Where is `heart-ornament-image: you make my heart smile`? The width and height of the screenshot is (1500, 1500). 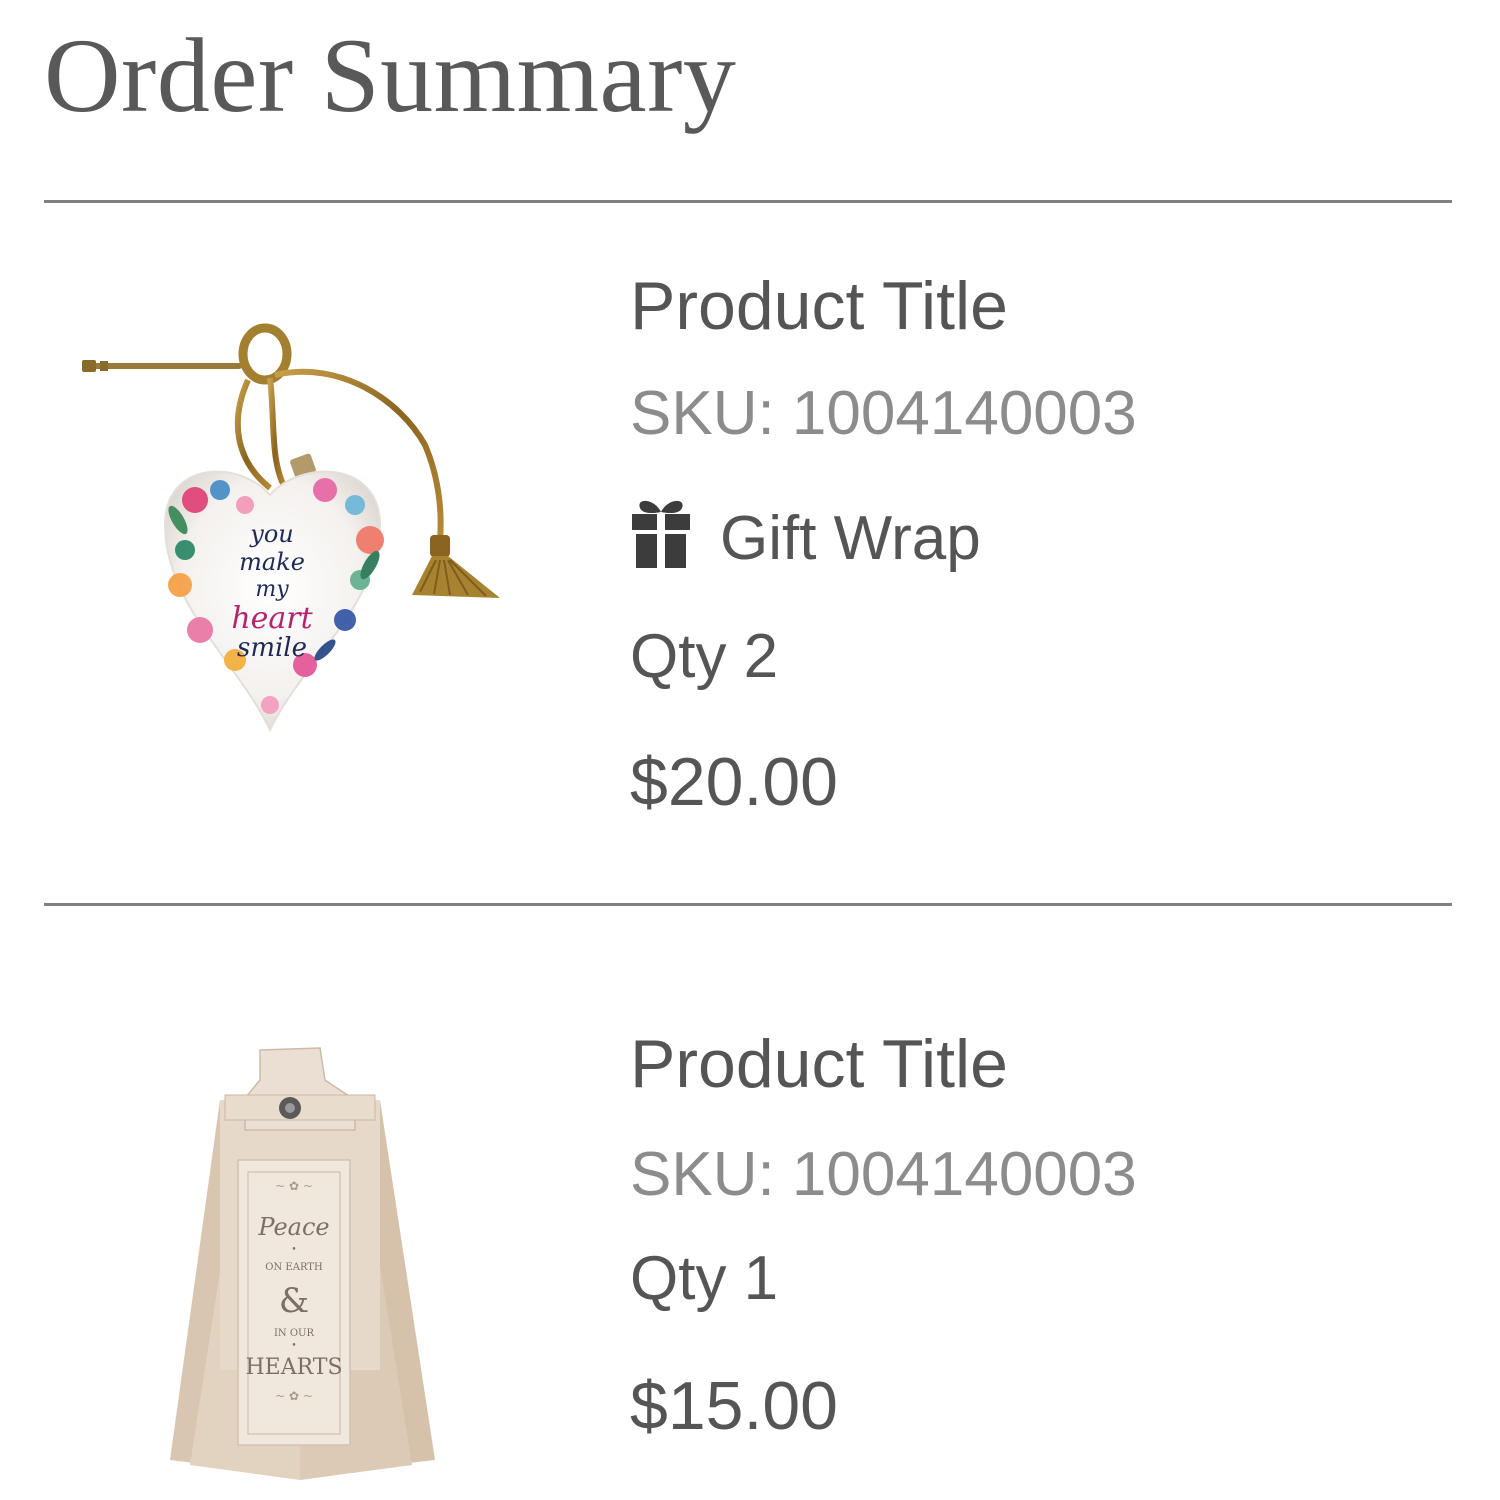
heart-ornament-image: you make my heart smile is located at coordinates (290, 535).